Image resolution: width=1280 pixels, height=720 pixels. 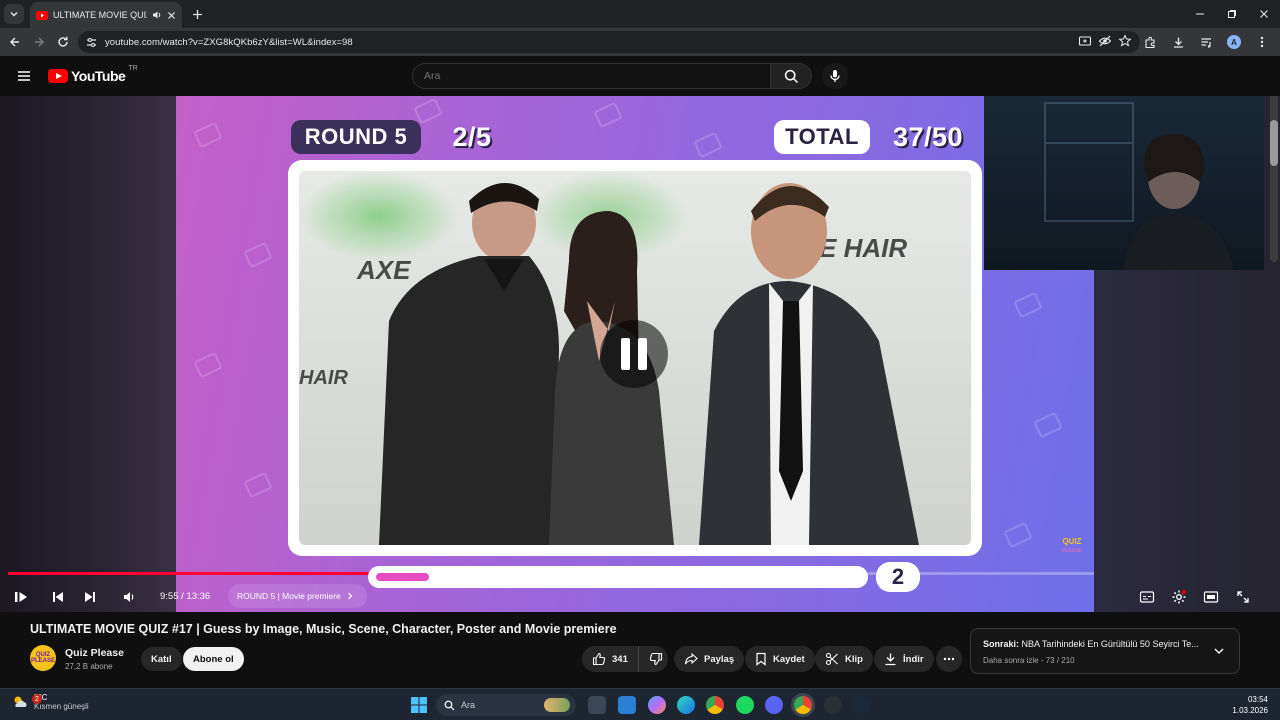 I want to click on chrome-app, so click(x=715, y=705).